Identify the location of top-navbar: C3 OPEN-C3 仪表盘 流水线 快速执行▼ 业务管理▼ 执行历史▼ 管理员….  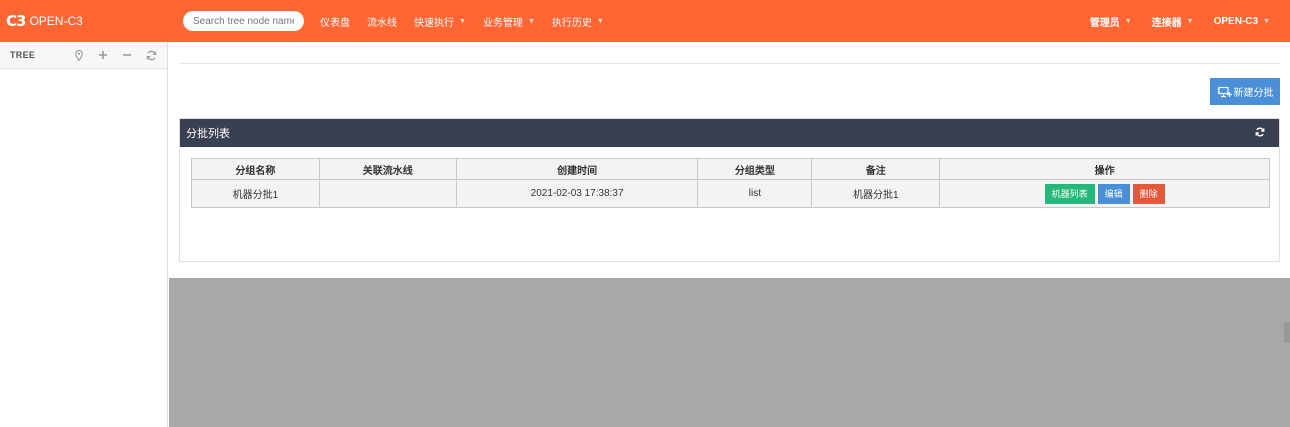
(645, 21).